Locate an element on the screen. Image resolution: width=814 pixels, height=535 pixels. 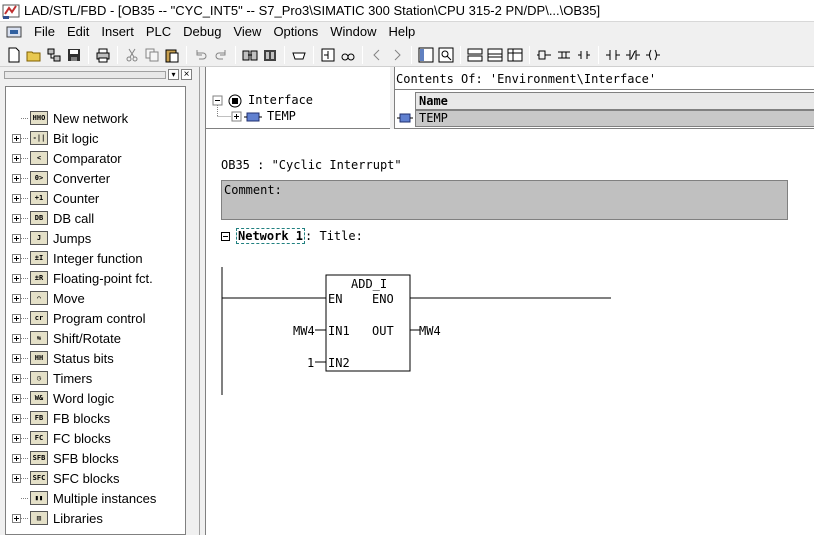
multiple-instances-icon: ▮▮ is located at coordinates (39, 498).